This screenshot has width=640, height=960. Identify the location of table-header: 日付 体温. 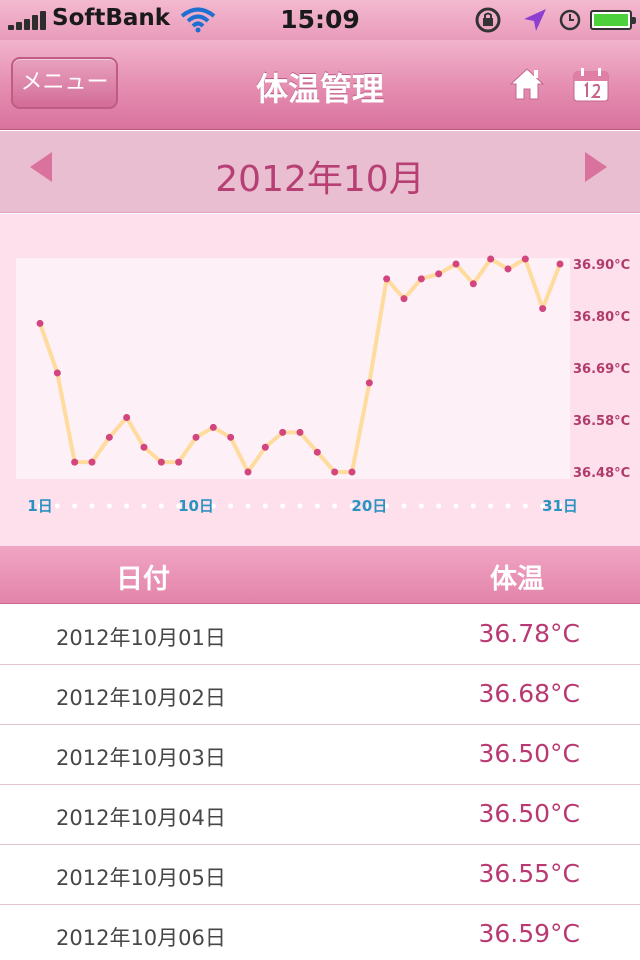
(320, 575).